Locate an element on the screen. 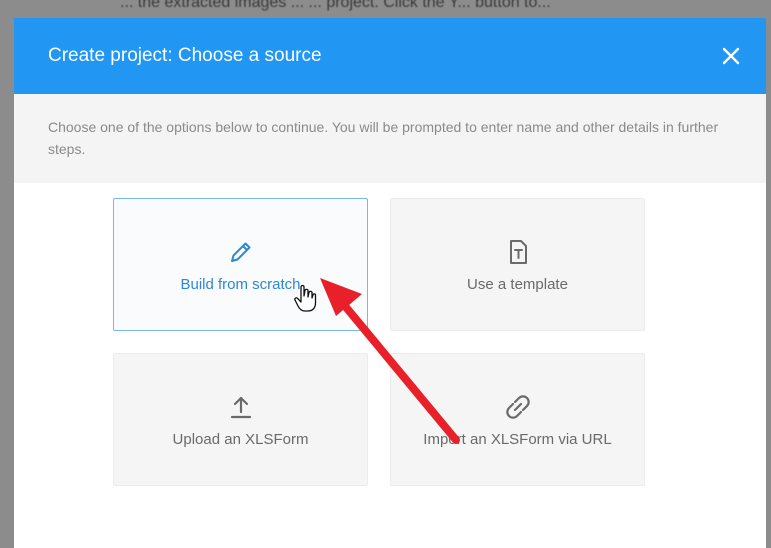 The height and width of the screenshot is (548, 771). use-template-option: Use a template is located at coordinates (517, 264).